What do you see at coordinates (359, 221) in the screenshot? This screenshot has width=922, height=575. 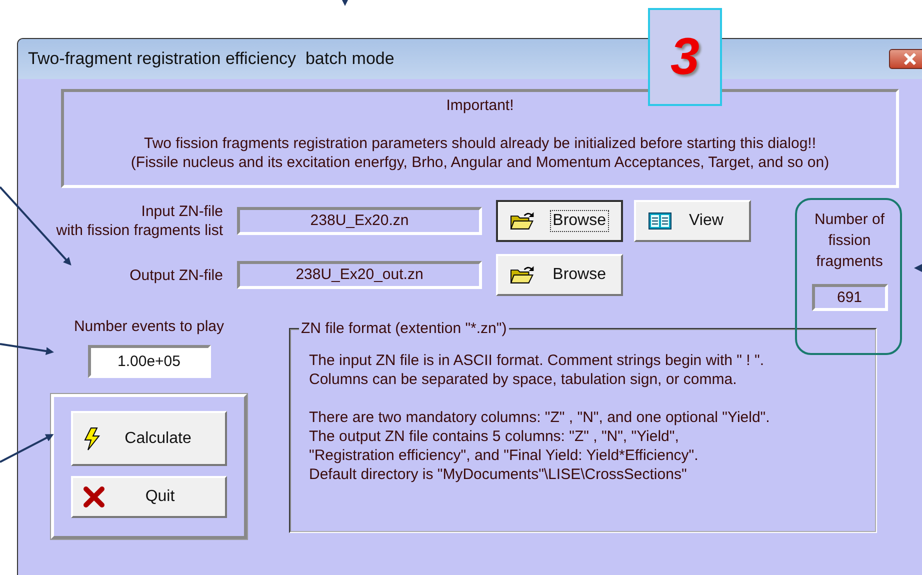 I see `file-field: 238U_Ex20.zn` at bounding box center [359, 221].